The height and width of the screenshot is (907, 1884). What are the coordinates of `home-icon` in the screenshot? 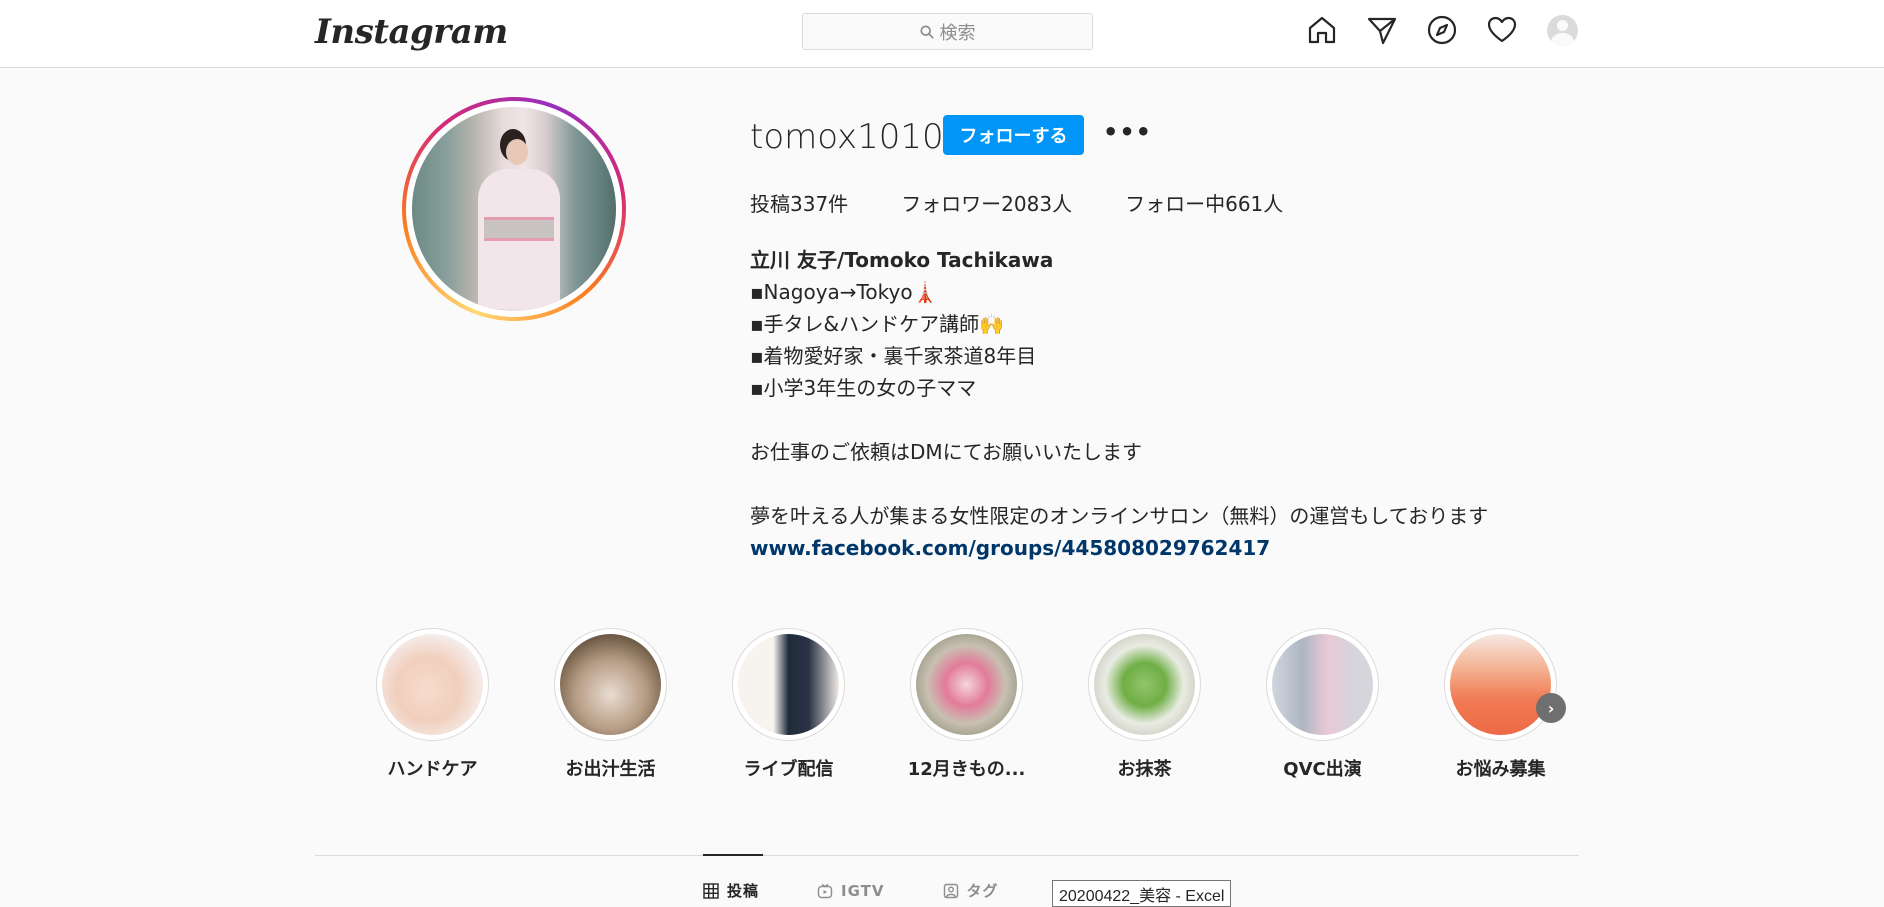 It's located at (1322, 30).